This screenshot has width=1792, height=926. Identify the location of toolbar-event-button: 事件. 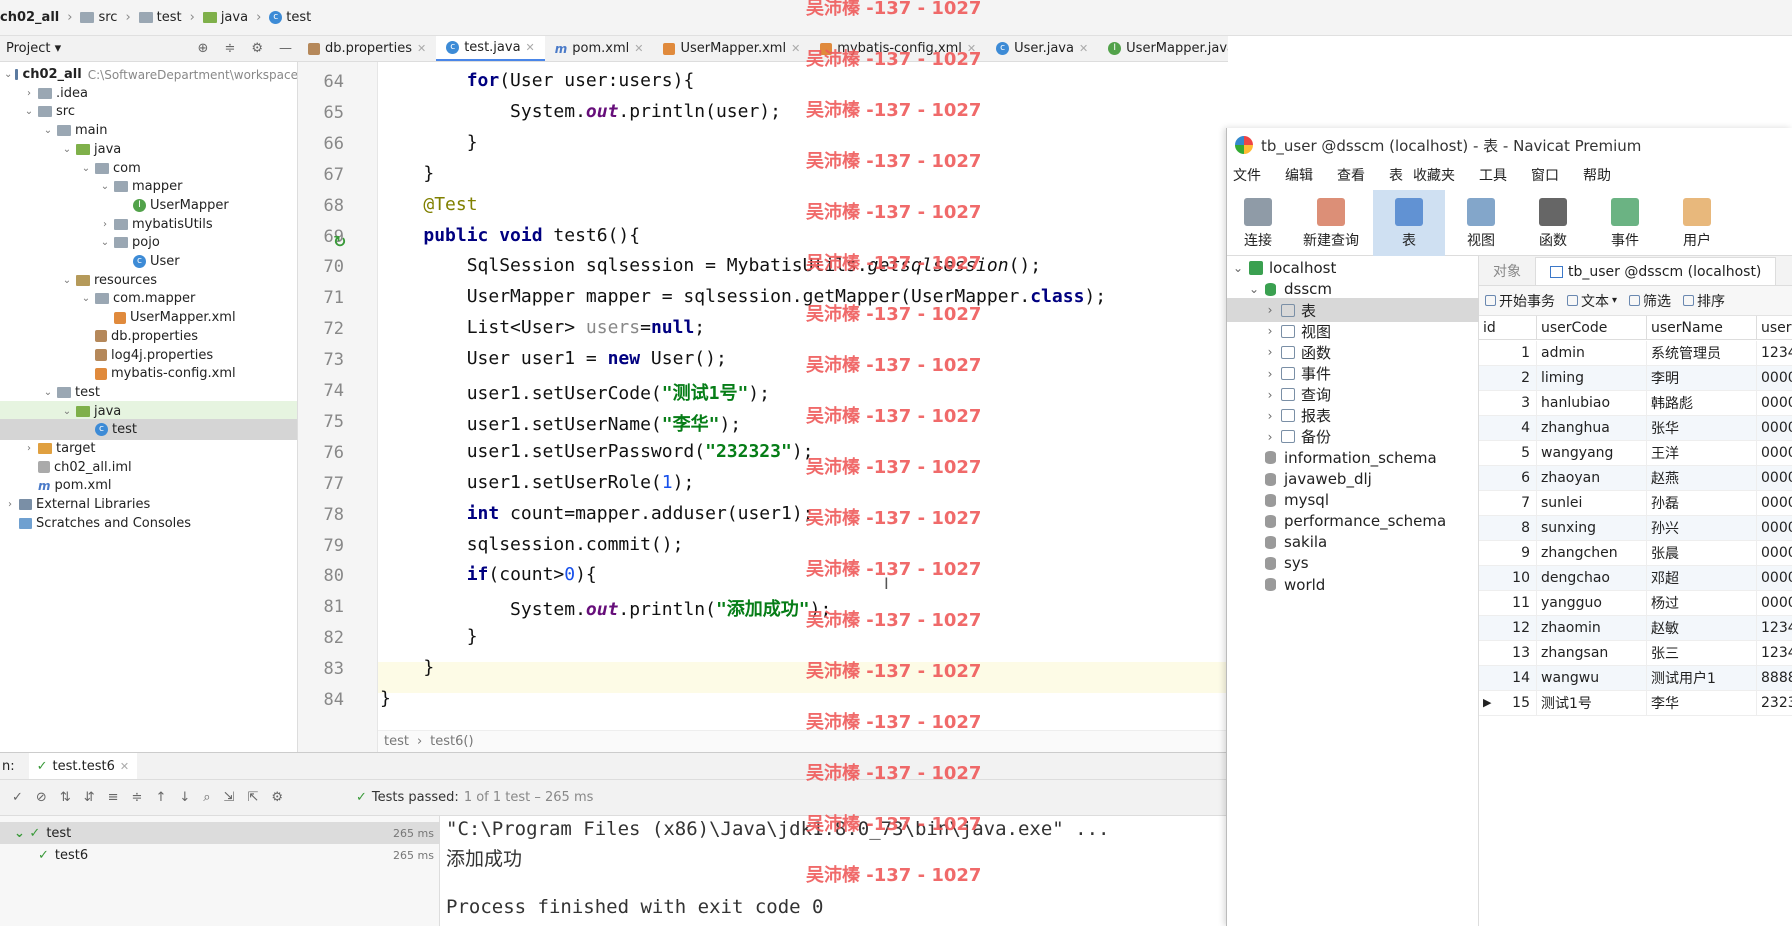
(1625, 223).